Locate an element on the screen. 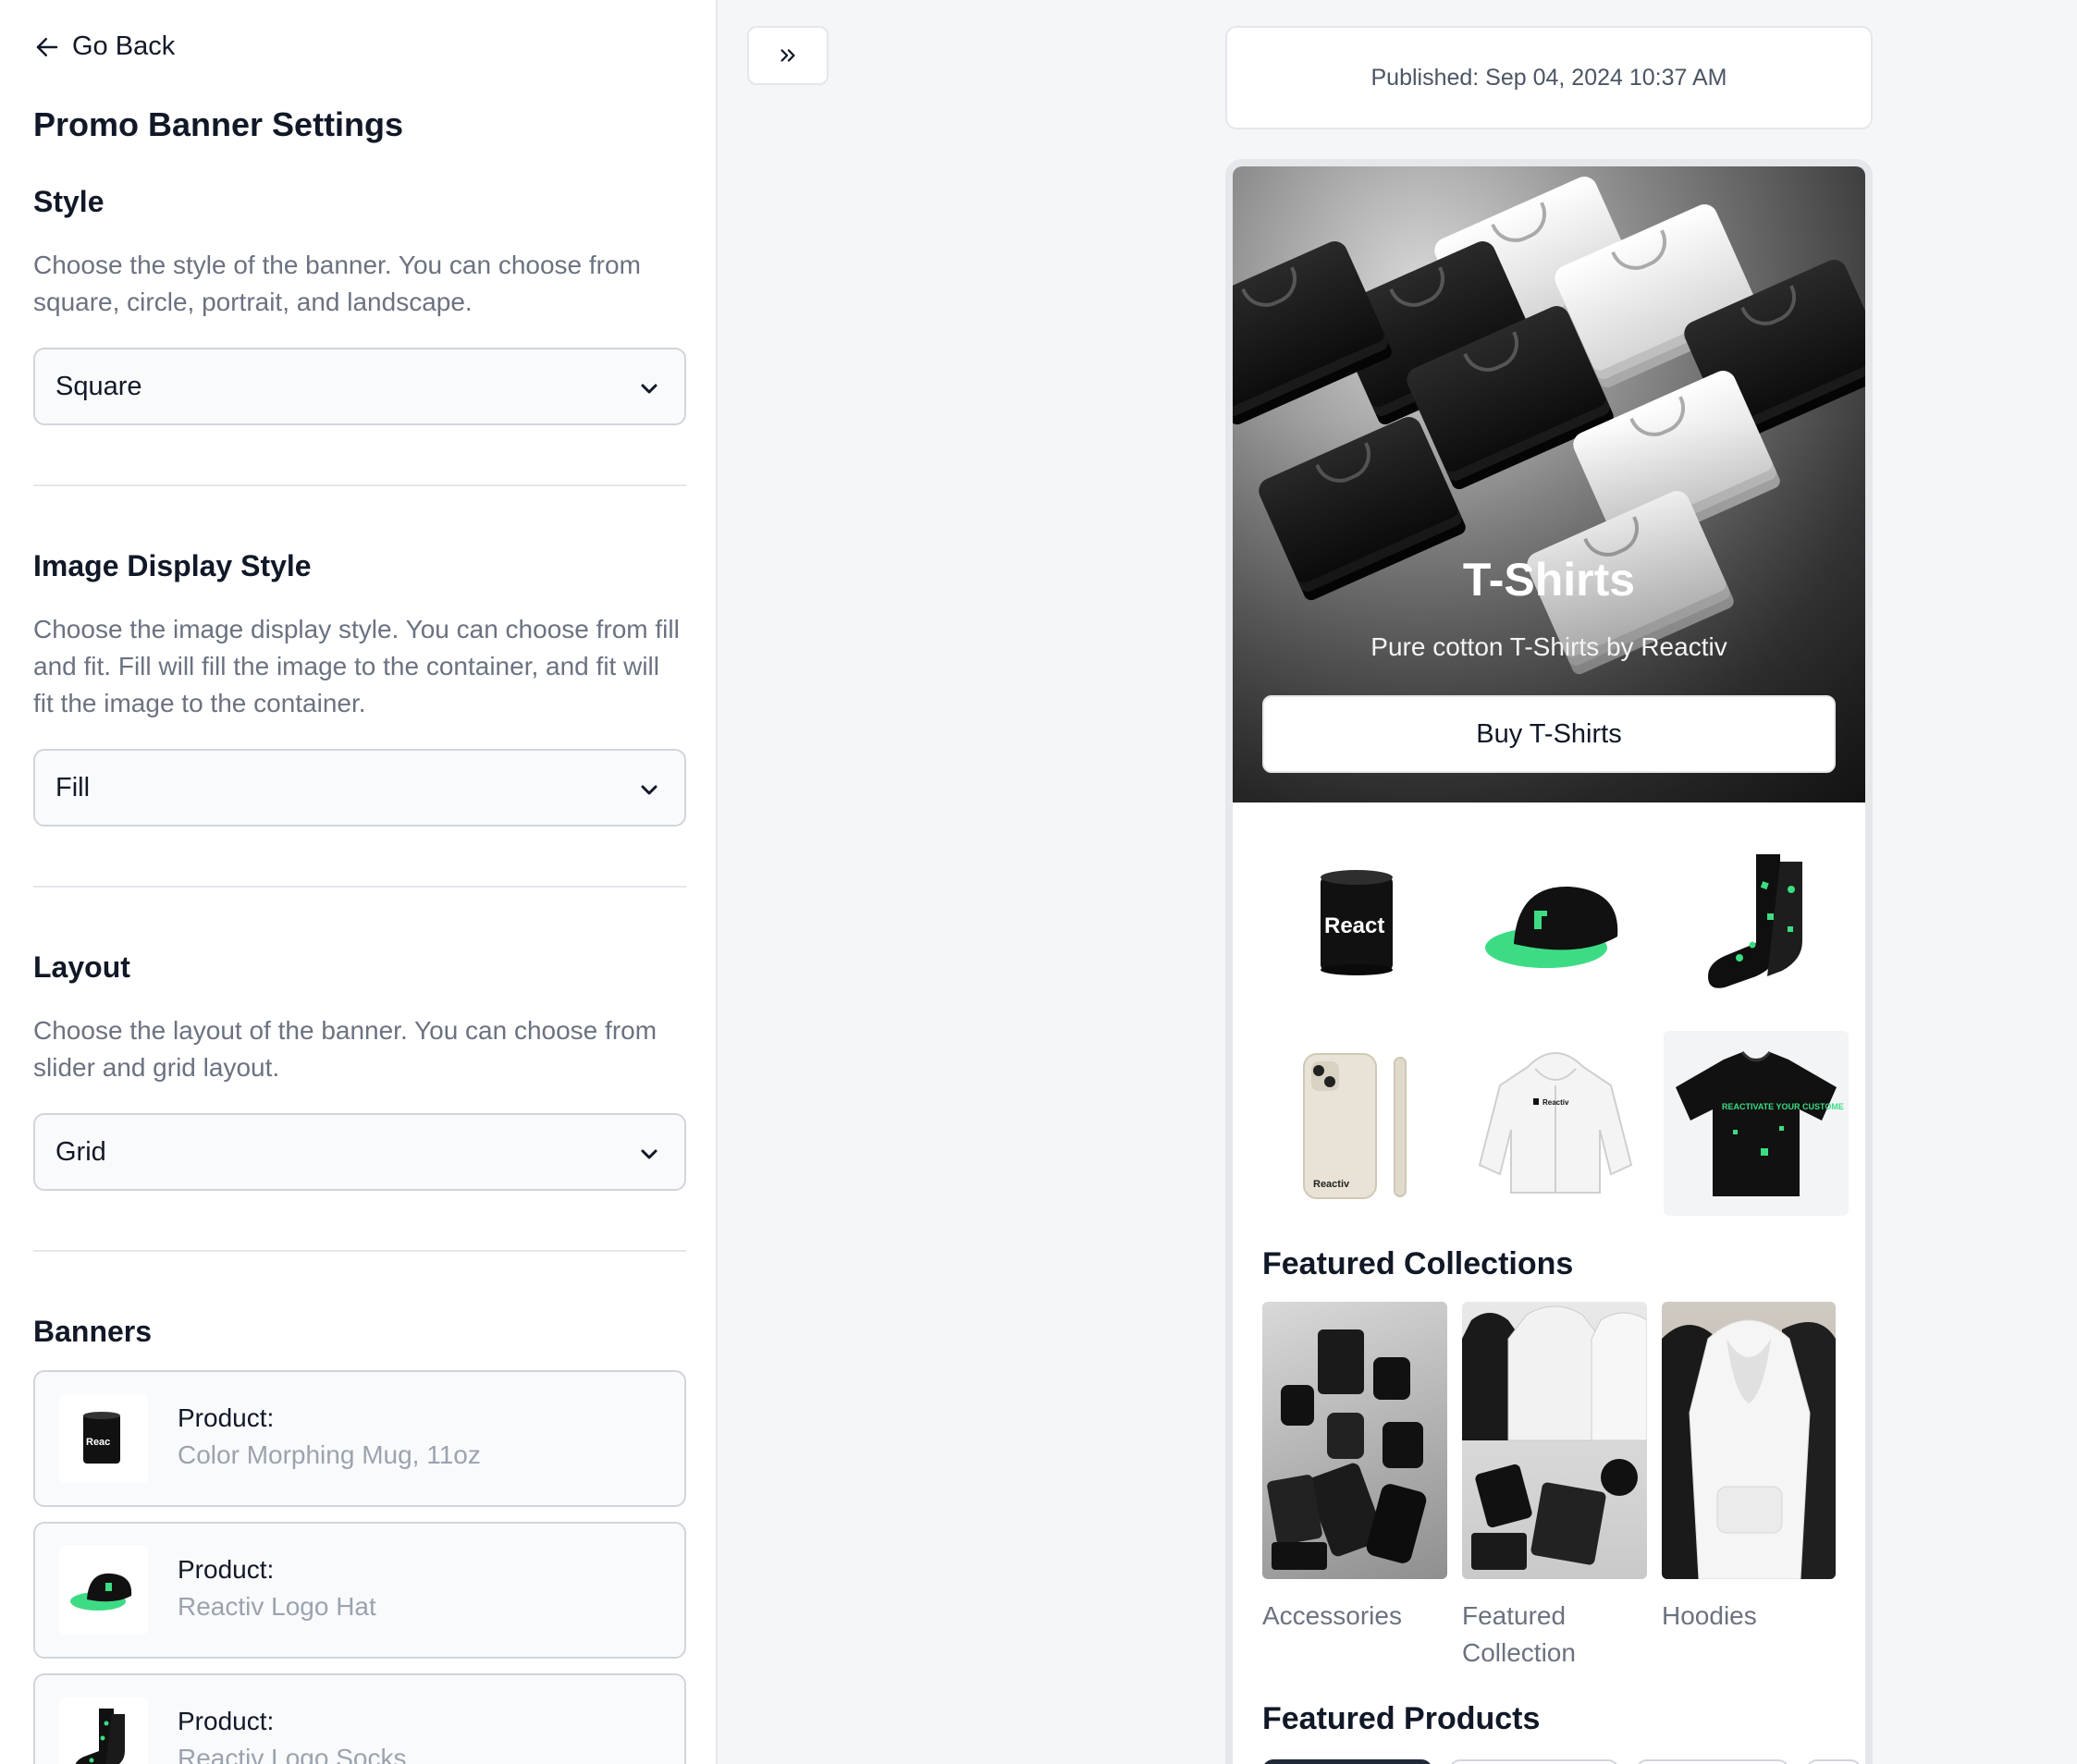  published-status: Published: Sep 04, 2024 10:37 AM is located at coordinates (1549, 78).